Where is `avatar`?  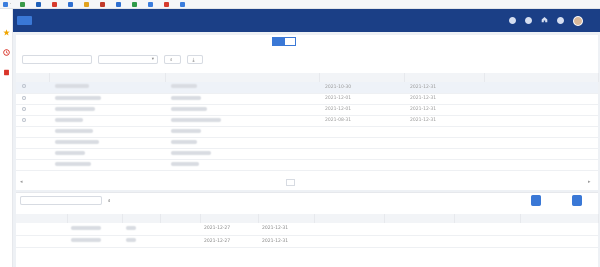
avatar is located at coordinates (578, 20).